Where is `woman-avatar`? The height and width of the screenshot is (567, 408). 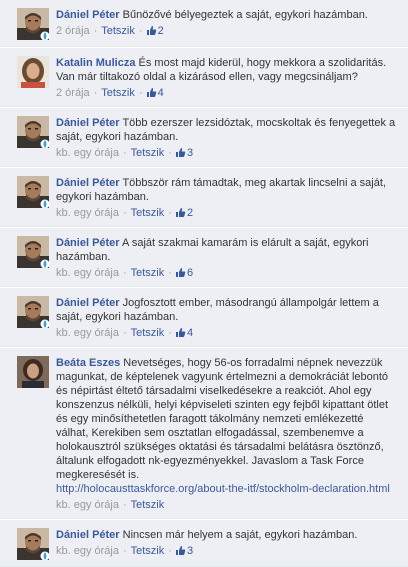
woman-avatar is located at coordinates (33, 72).